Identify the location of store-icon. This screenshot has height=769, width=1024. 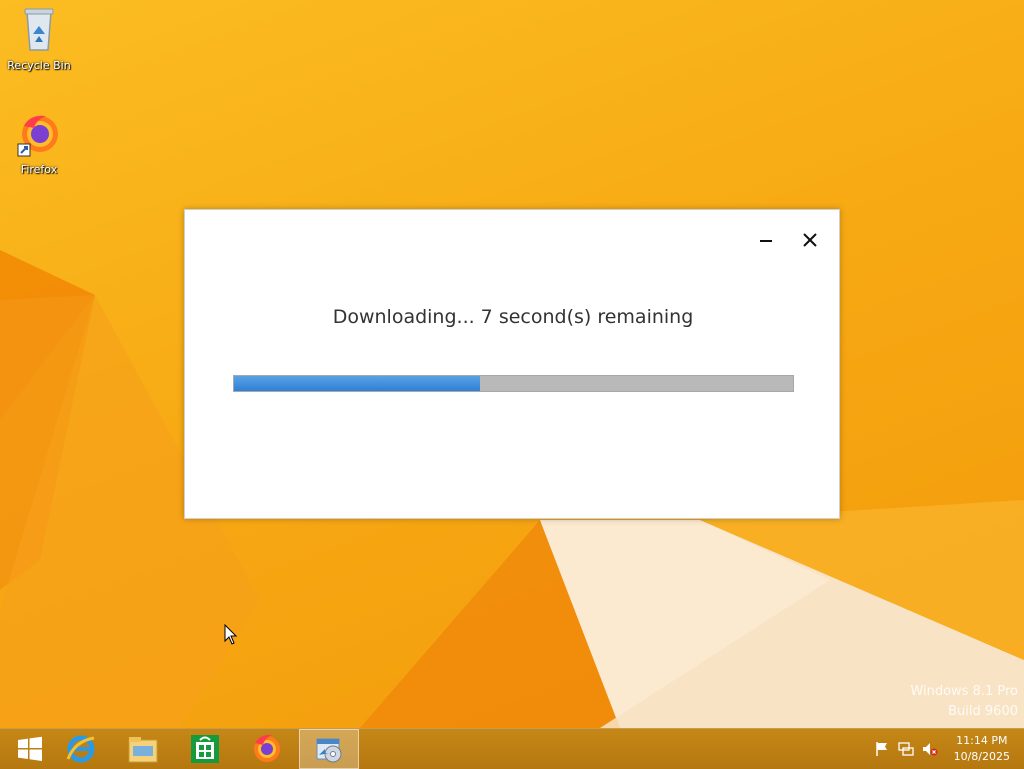
(205, 749).